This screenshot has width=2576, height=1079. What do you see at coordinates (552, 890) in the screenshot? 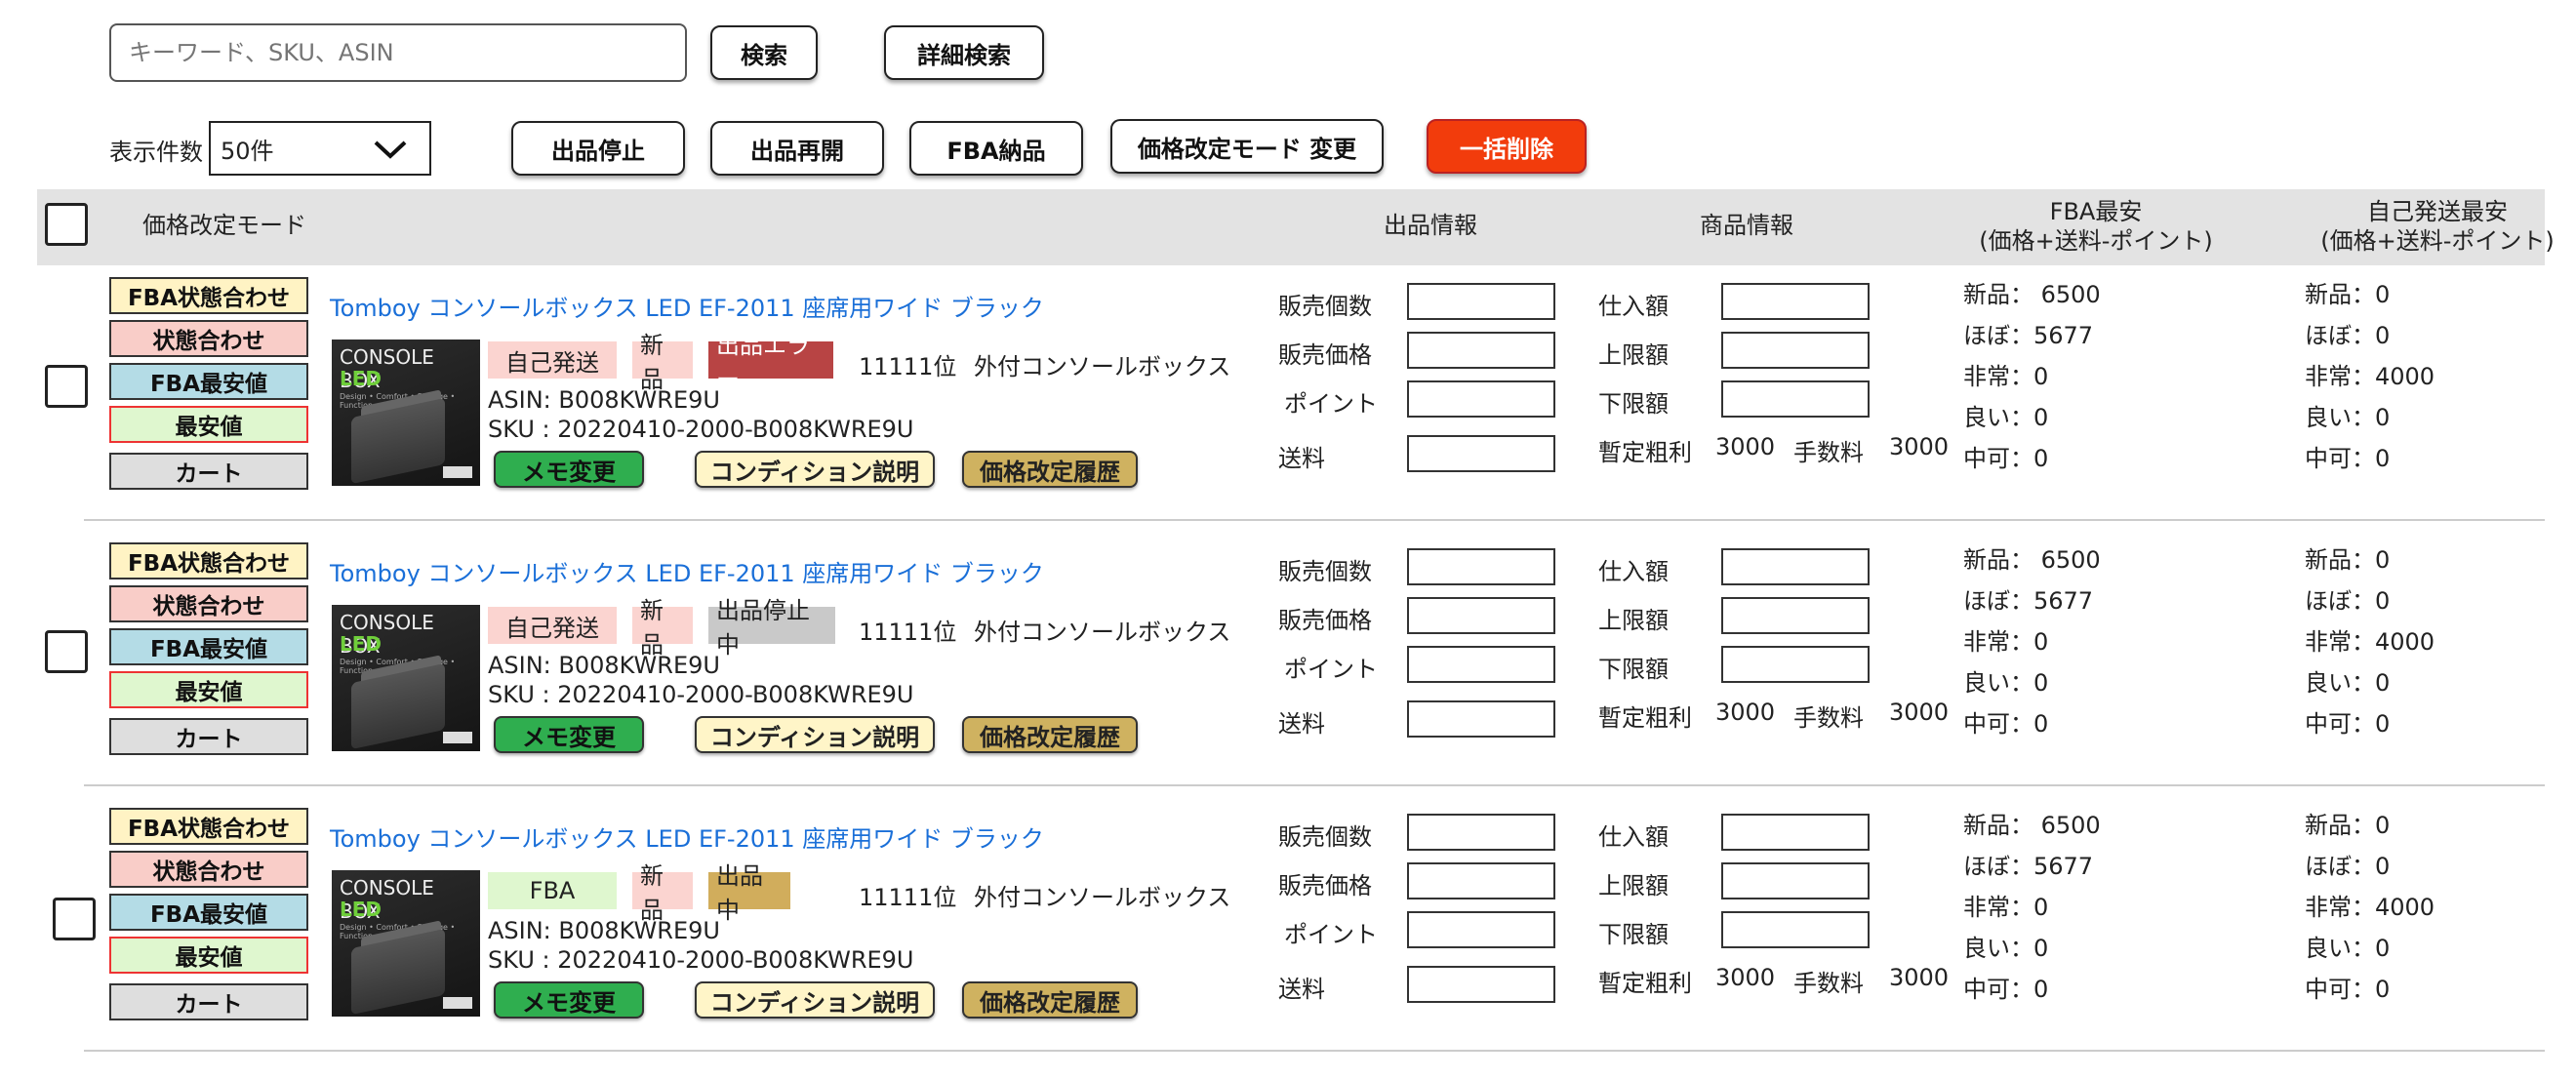
I see `shipping-method-badge: FBA` at bounding box center [552, 890].